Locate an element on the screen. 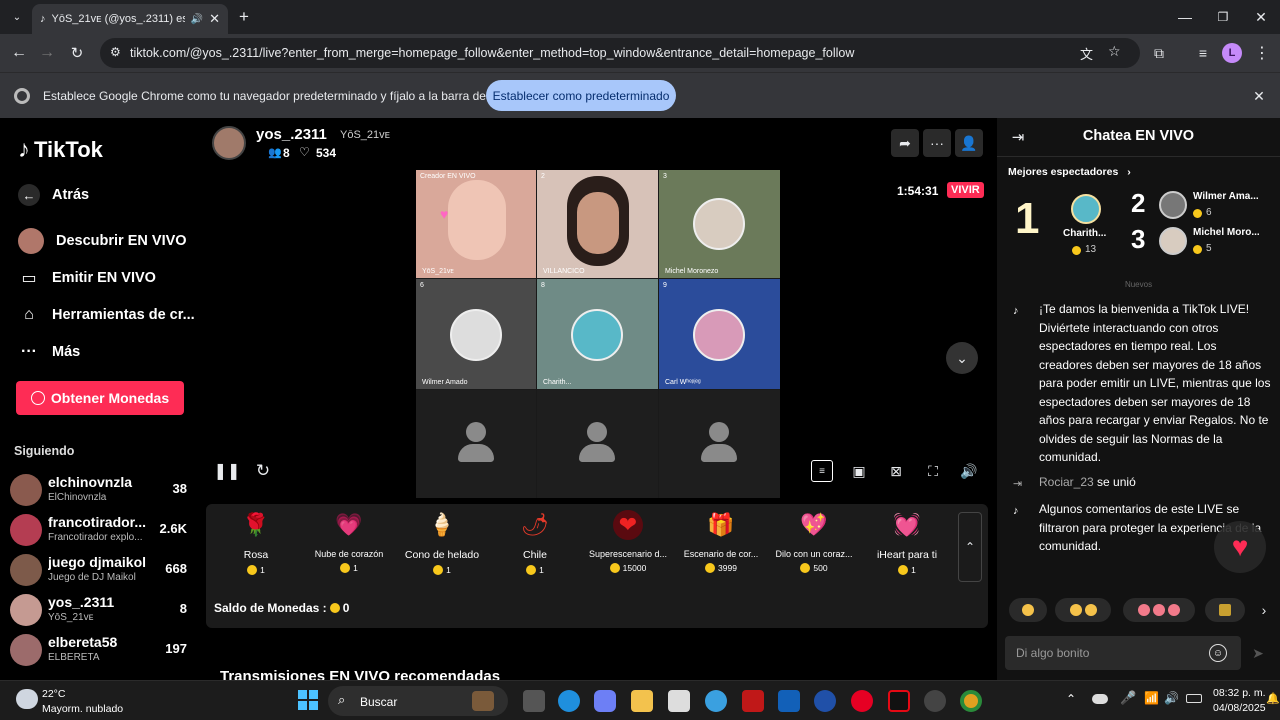  emoji-next-icon: › is located at coordinates (1264, 610).